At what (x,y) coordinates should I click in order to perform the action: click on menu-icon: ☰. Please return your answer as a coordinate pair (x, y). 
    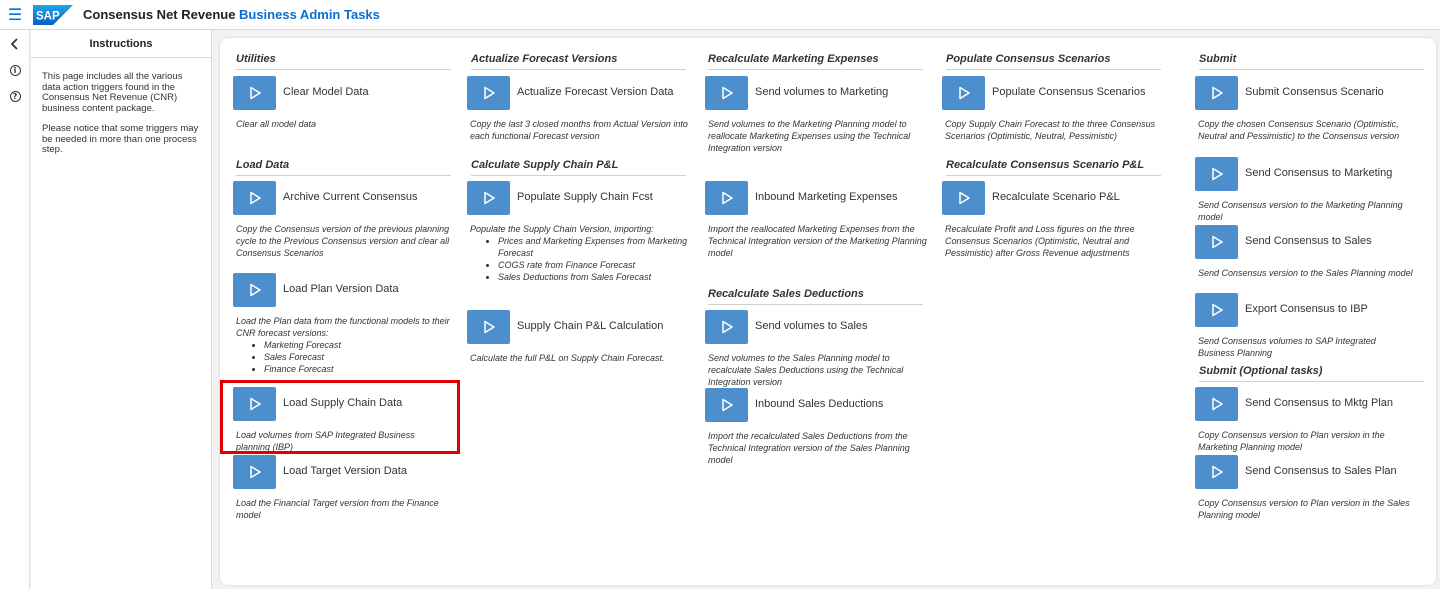
    Looking at the image, I should click on (15, 15).